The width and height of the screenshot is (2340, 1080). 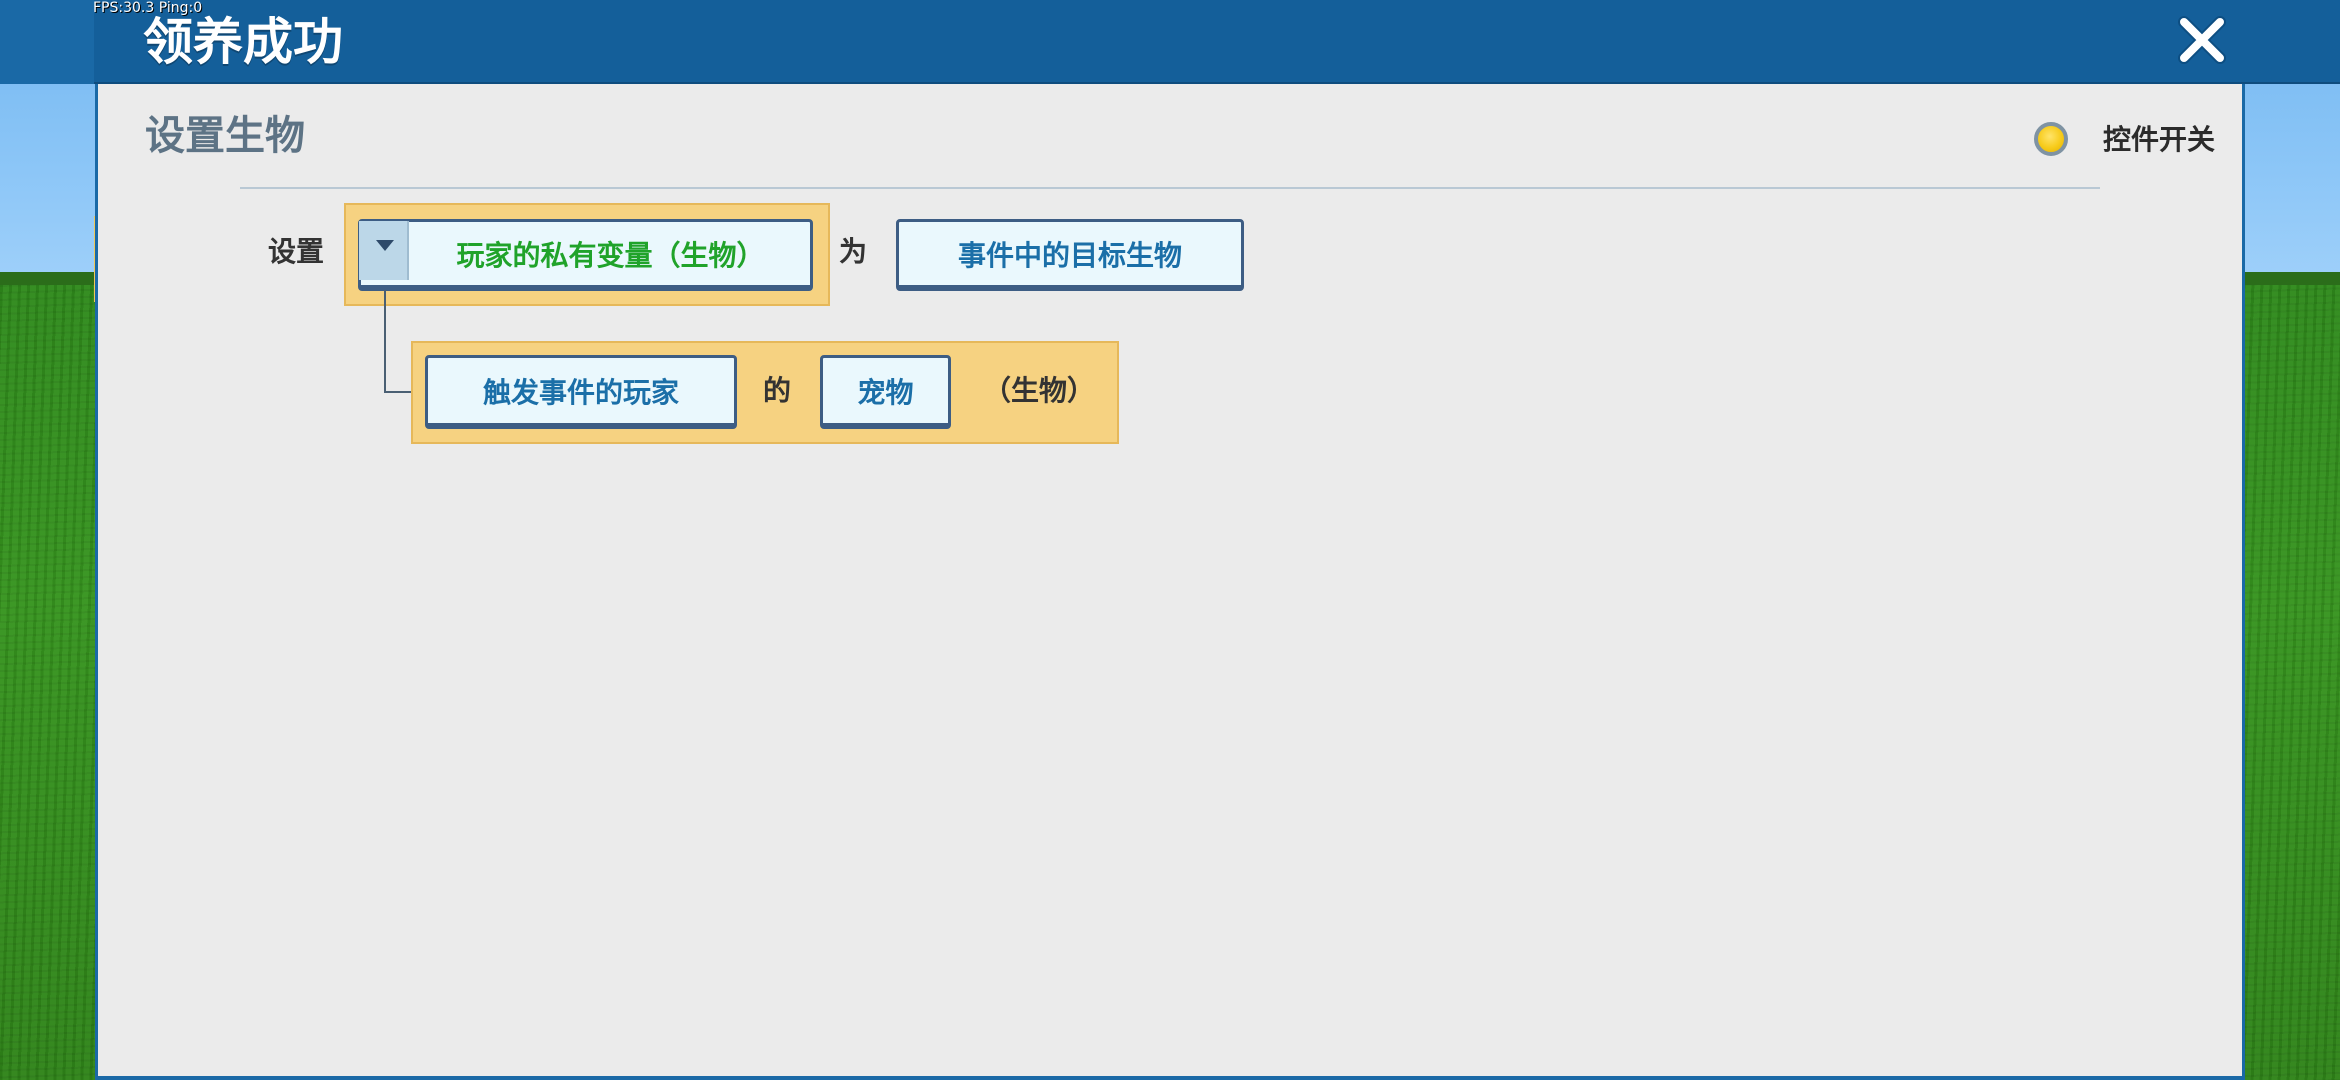 I want to click on pet-button: 宠物, so click(x=885, y=392).